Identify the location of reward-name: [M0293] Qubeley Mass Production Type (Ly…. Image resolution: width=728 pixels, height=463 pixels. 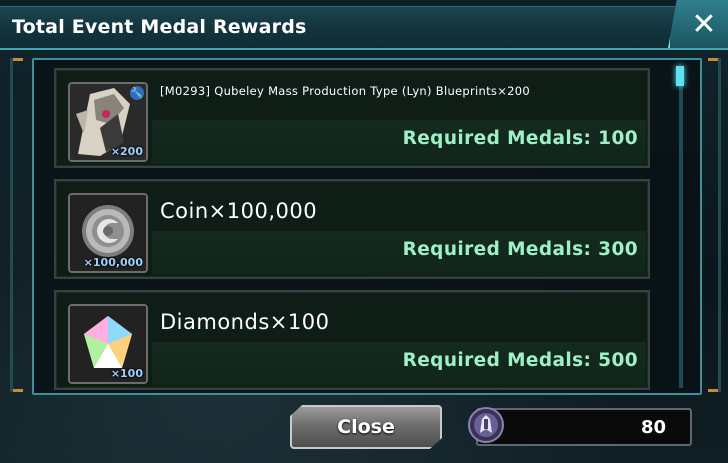
(345, 91).